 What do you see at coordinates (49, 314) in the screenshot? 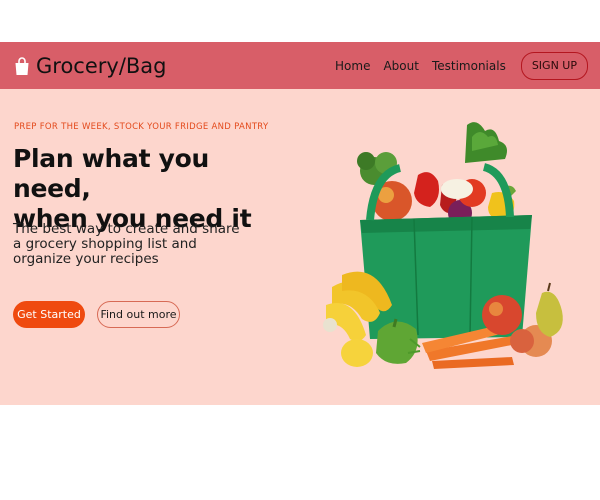
I see `get-started-button: Get Started` at bounding box center [49, 314].